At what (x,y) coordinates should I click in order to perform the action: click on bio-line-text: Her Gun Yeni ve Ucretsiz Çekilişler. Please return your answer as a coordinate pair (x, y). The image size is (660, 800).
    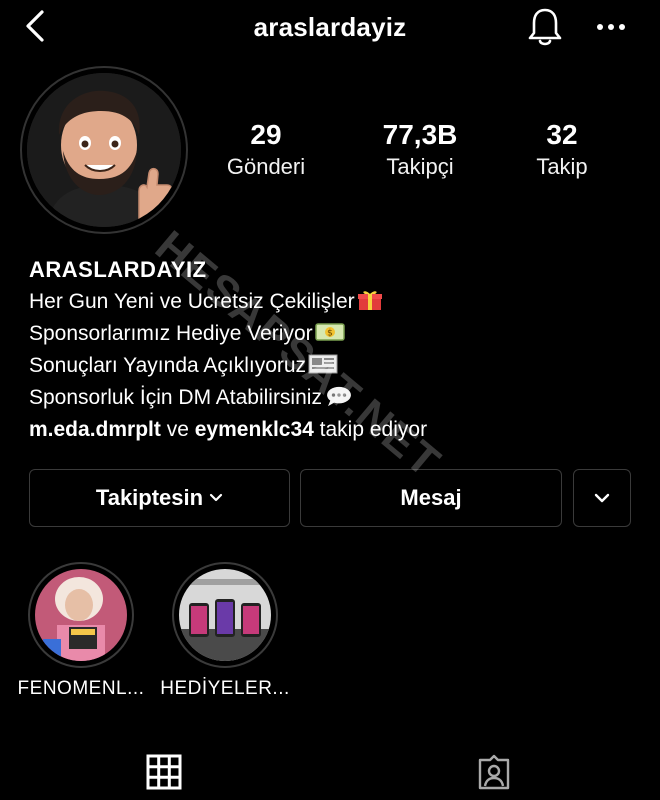
    Looking at the image, I should click on (192, 301).